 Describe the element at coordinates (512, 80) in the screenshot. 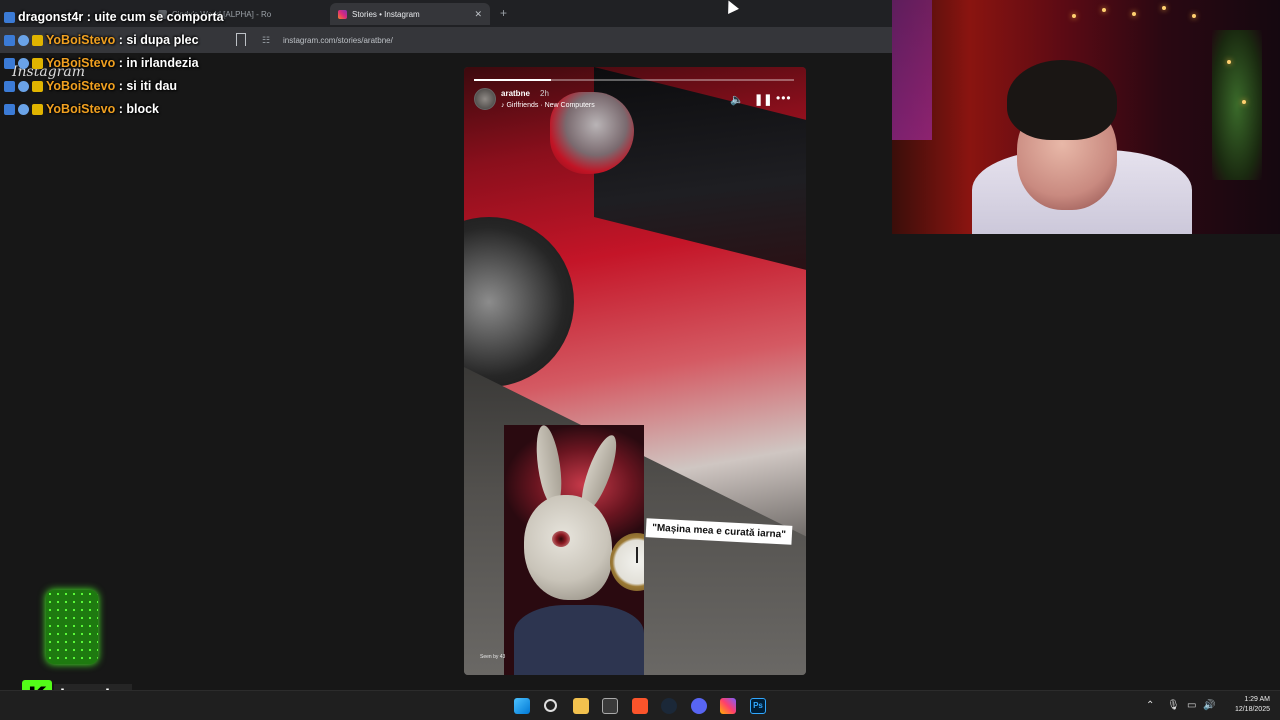

I see `story-progress-fill` at that location.